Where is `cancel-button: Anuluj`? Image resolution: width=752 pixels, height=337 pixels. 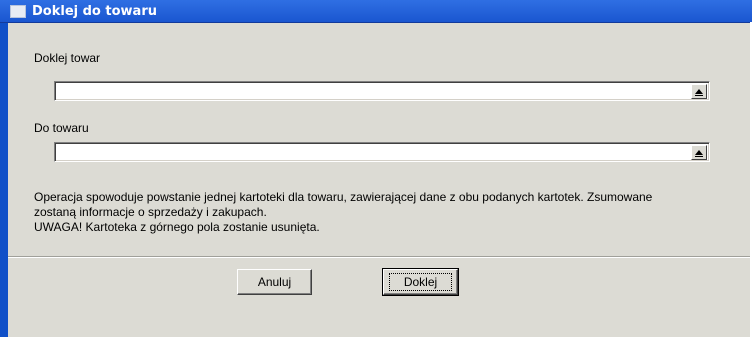 cancel-button: Anuluj is located at coordinates (274, 282).